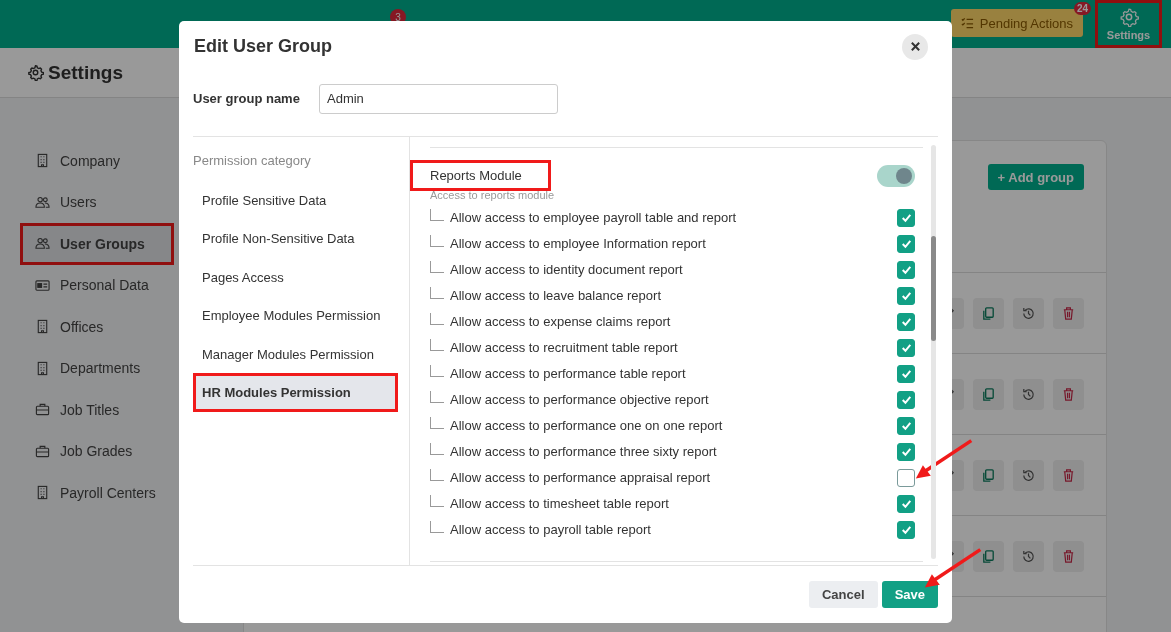 Image resolution: width=1171 pixels, height=632 pixels. I want to click on checklist-icon, so click(967, 23).